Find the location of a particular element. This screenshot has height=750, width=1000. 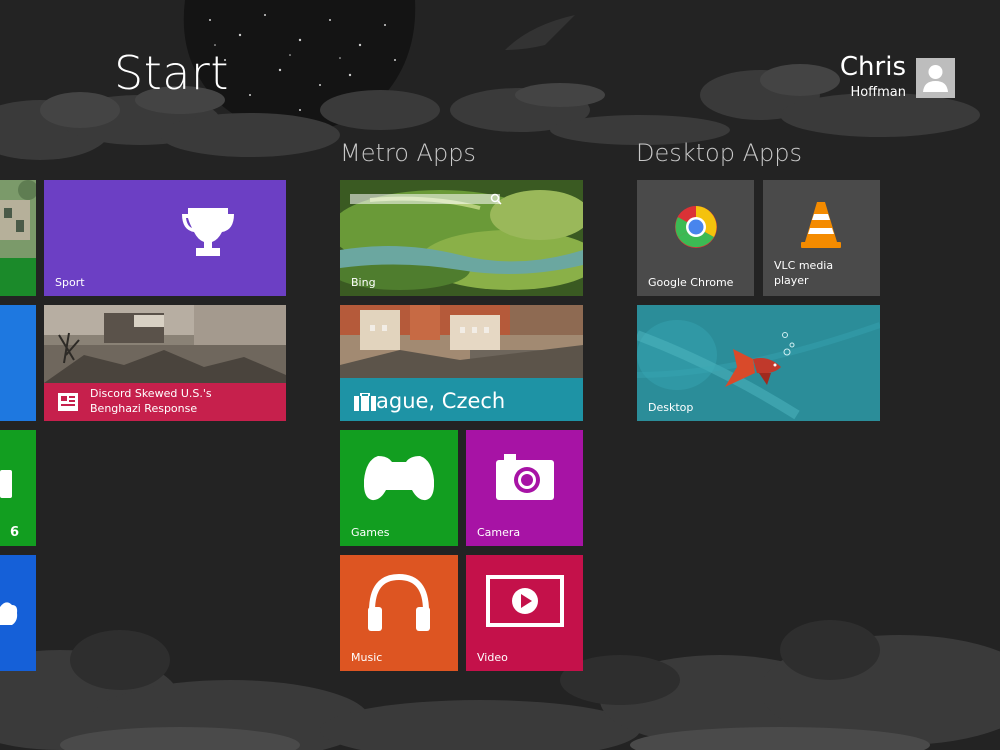

tile-music-label: Music is located at coordinates (367, 657).